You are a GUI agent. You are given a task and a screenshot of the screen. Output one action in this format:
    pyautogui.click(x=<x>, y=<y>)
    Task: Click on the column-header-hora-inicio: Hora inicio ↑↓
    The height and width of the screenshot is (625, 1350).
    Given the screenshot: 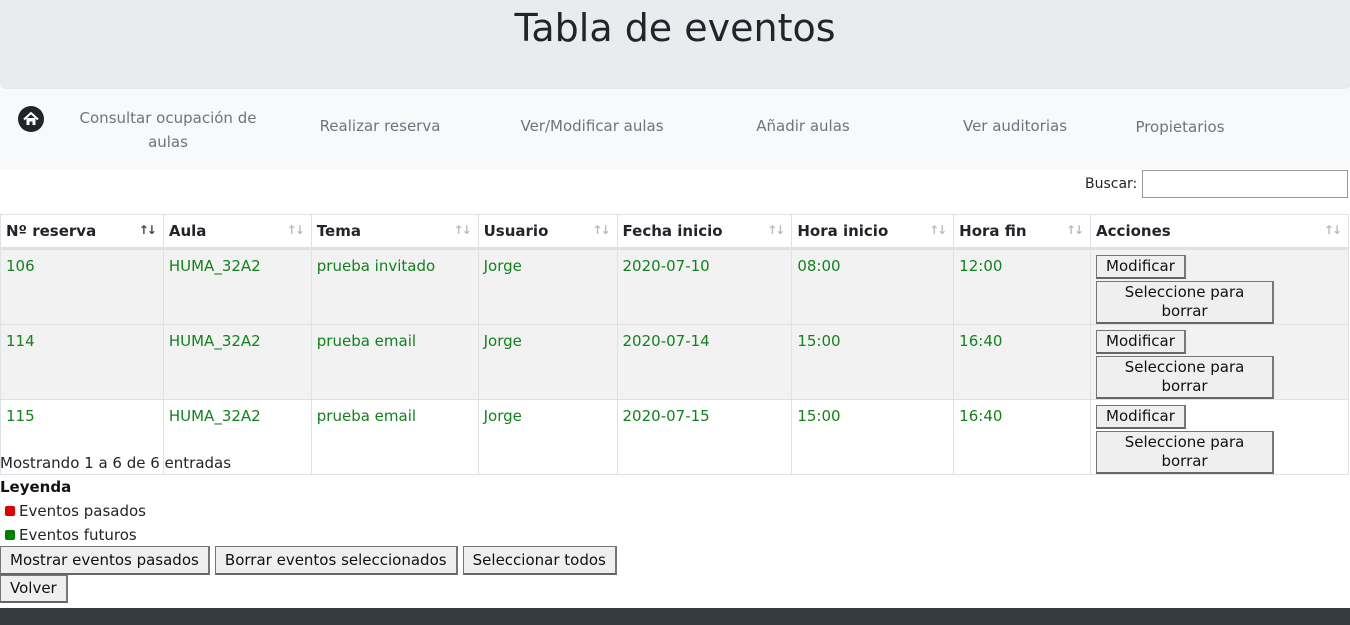 What is the action you would take?
    pyautogui.click(x=873, y=232)
    